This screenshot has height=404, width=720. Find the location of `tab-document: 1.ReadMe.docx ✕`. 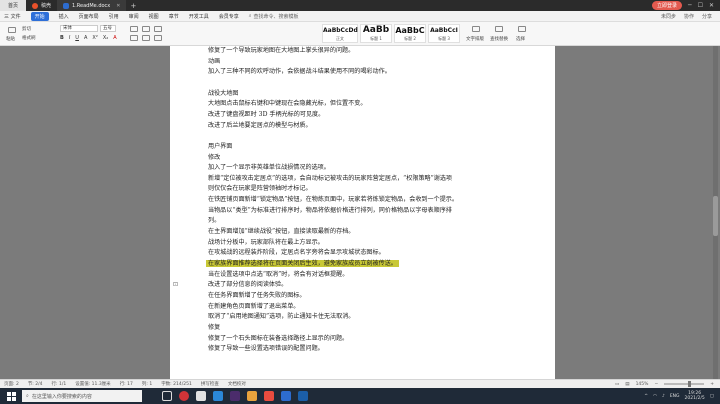

tab-document: 1.ReadMe.docx ✕ is located at coordinates (92, 5).